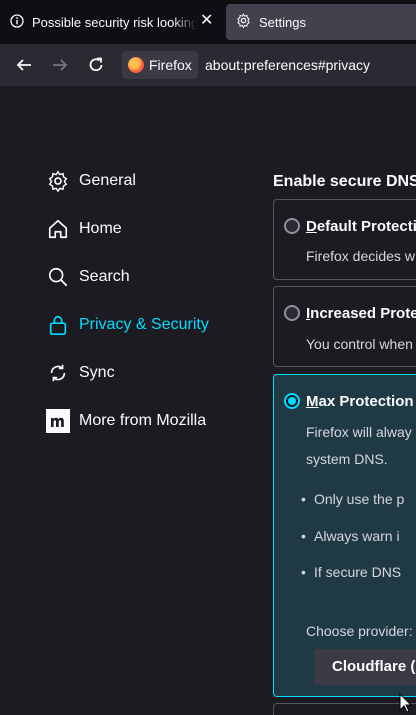  What do you see at coordinates (136, 65) in the screenshot?
I see `firefox-logo-icon` at bounding box center [136, 65].